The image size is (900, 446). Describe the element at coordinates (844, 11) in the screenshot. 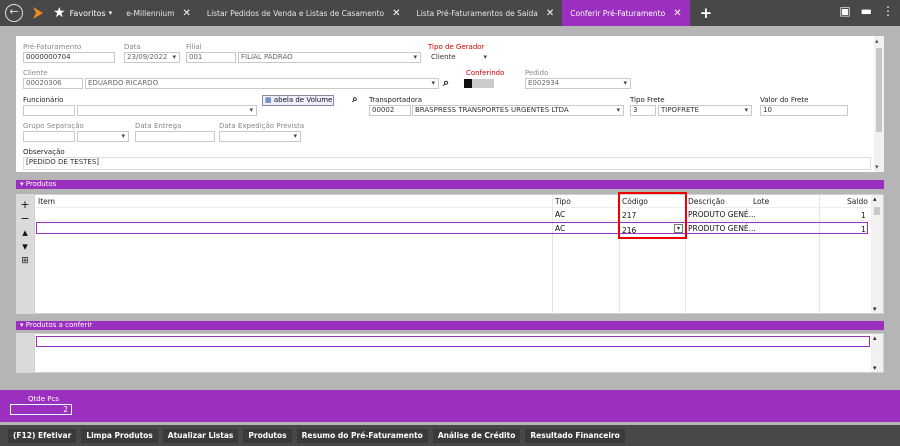

I see `clipboard-icon: ▣` at that location.